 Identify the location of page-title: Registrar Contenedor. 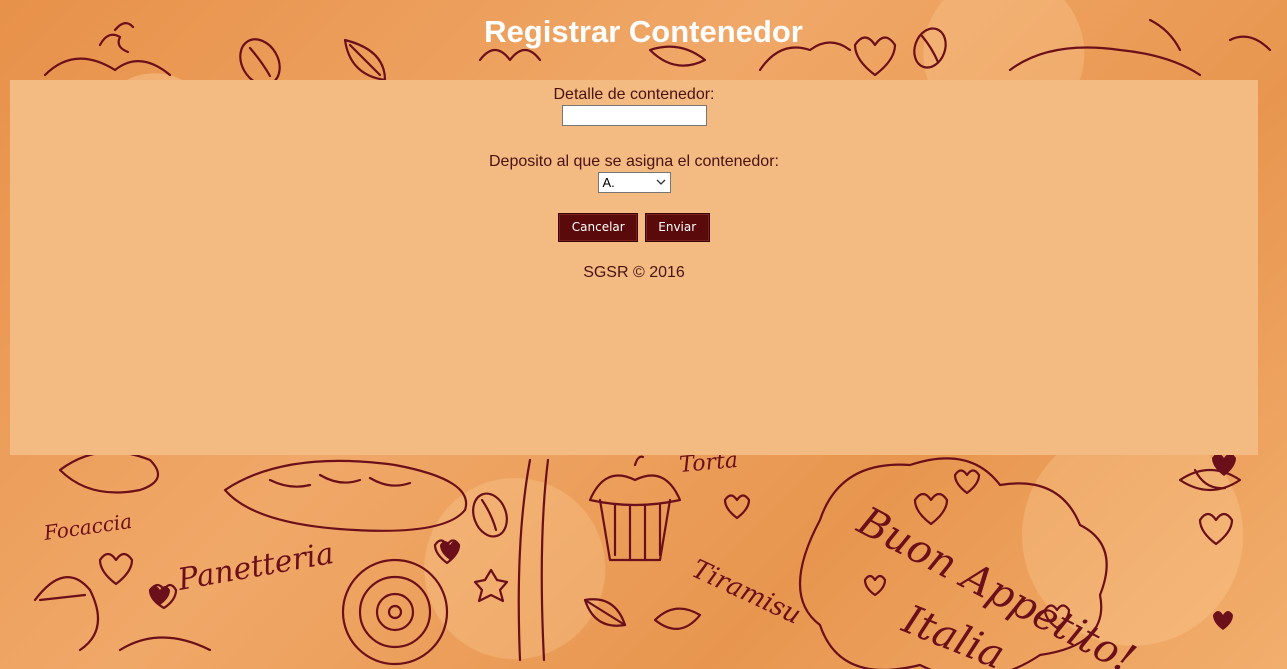
(643, 31).